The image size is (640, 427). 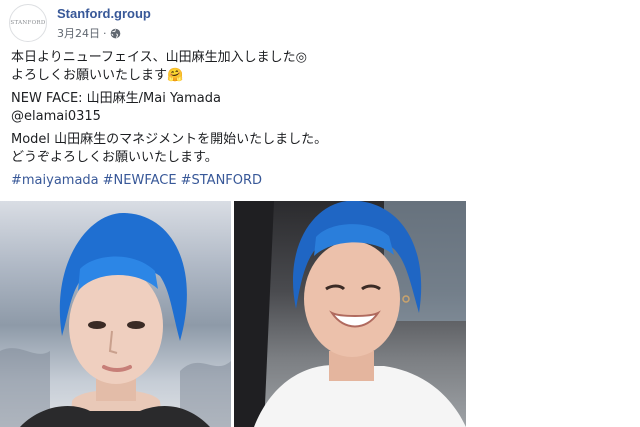 I want to click on page-name: Stanford.group, so click(x=104, y=13).